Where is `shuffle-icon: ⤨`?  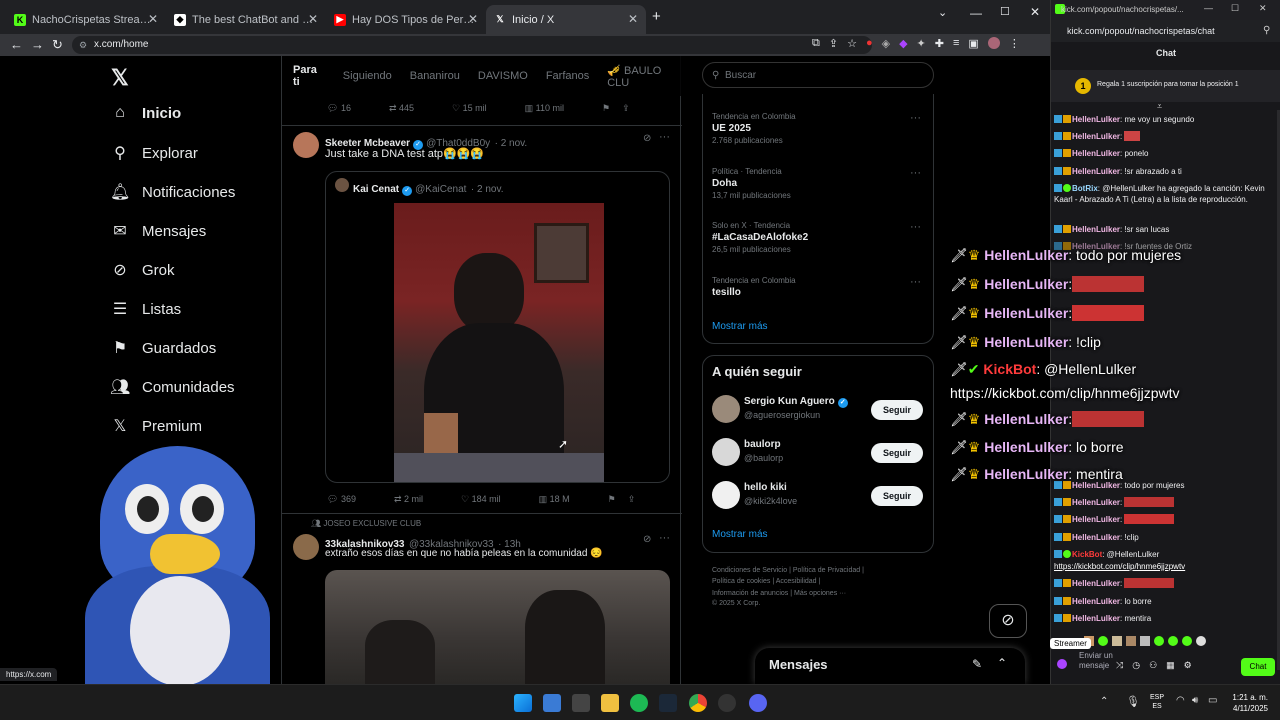 shuffle-icon: ⤨ is located at coordinates (1119, 665).